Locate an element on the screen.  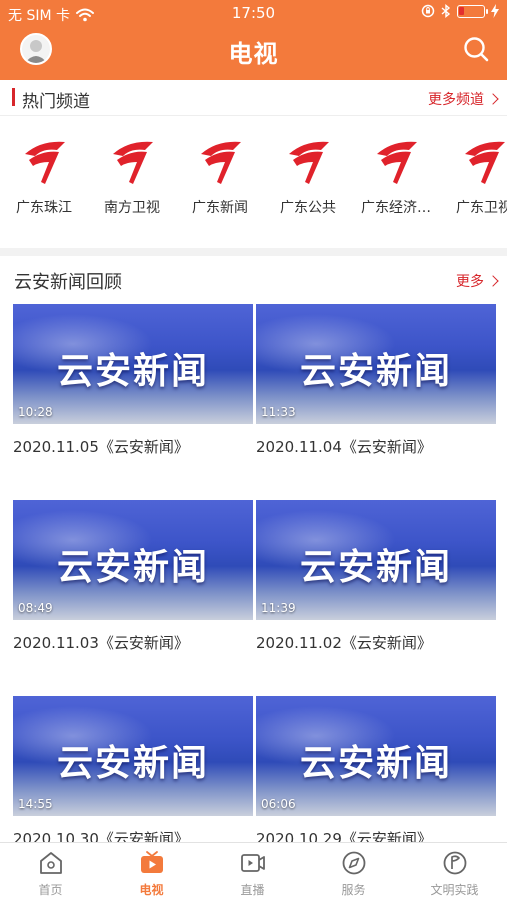
video-duration: 11:33 is located at coordinates (278, 412).